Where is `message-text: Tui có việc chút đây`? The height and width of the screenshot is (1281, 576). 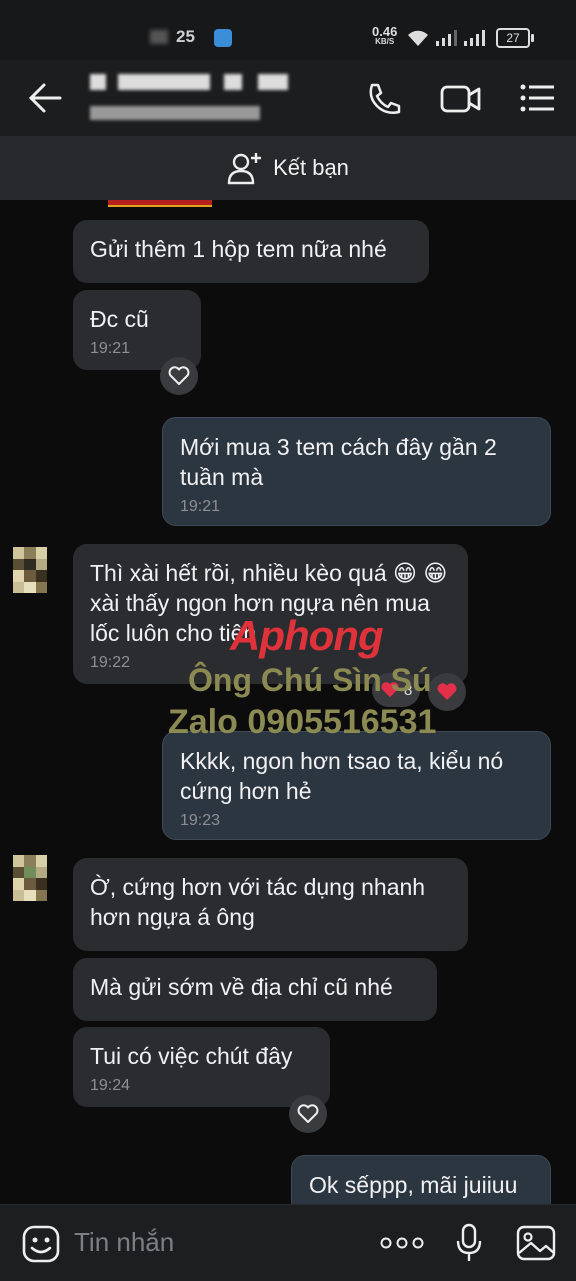
message-text: Tui có việc chút đây is located at coordinates (191, 1056).